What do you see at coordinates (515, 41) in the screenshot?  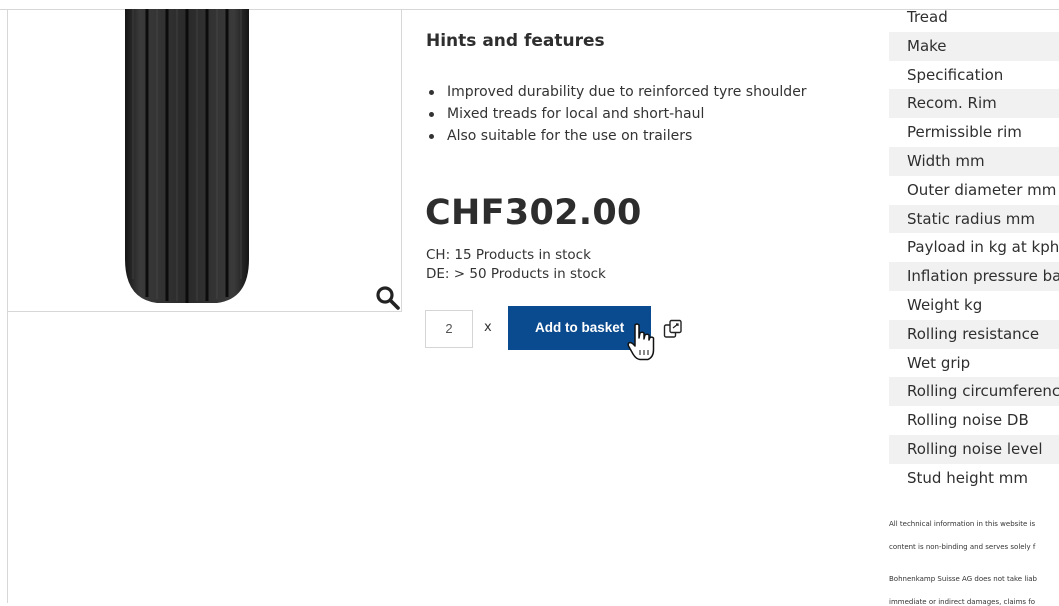 I see `hints-title: Hints and features` at bounding box center [515, 41].